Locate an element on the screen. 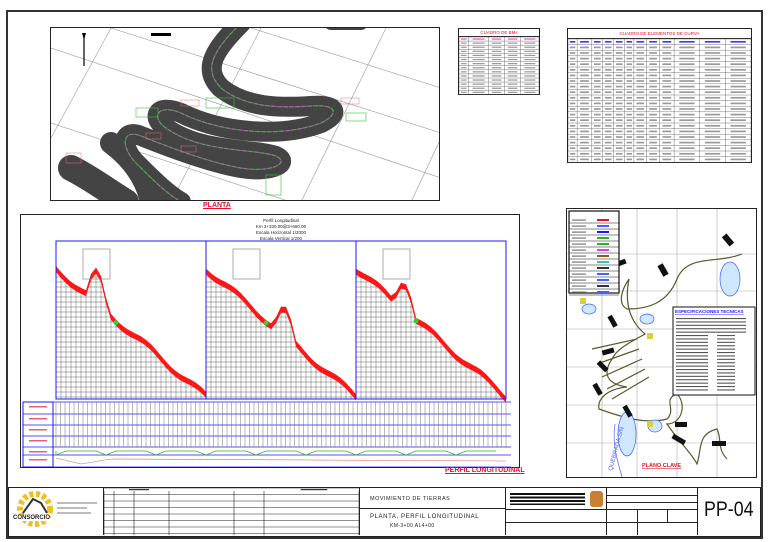  plan-title: PLANTA, PERFIL LONGITUDINAL is located at coordinates (425, 517).